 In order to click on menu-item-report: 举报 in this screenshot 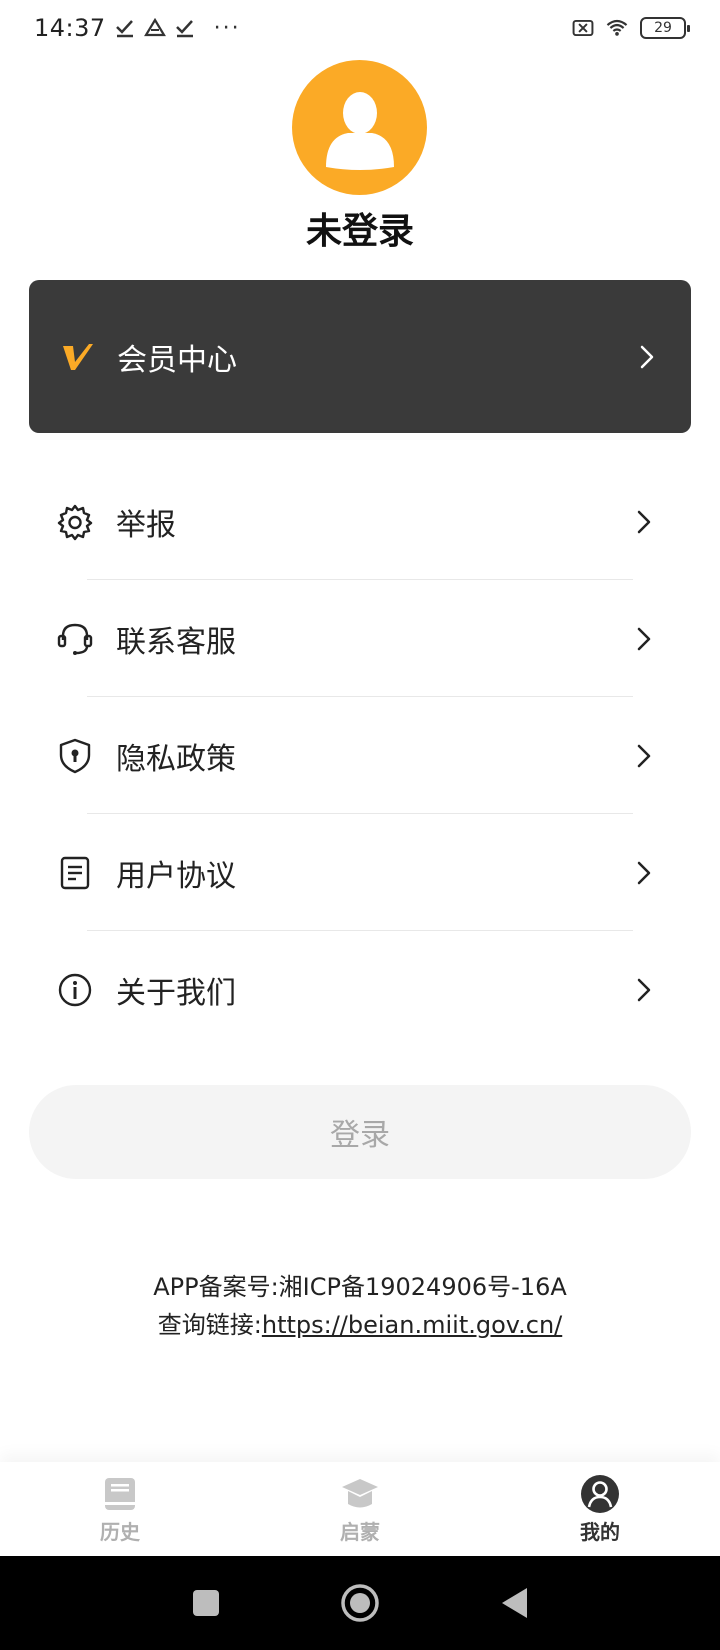, I will do `click(360, 521)`.